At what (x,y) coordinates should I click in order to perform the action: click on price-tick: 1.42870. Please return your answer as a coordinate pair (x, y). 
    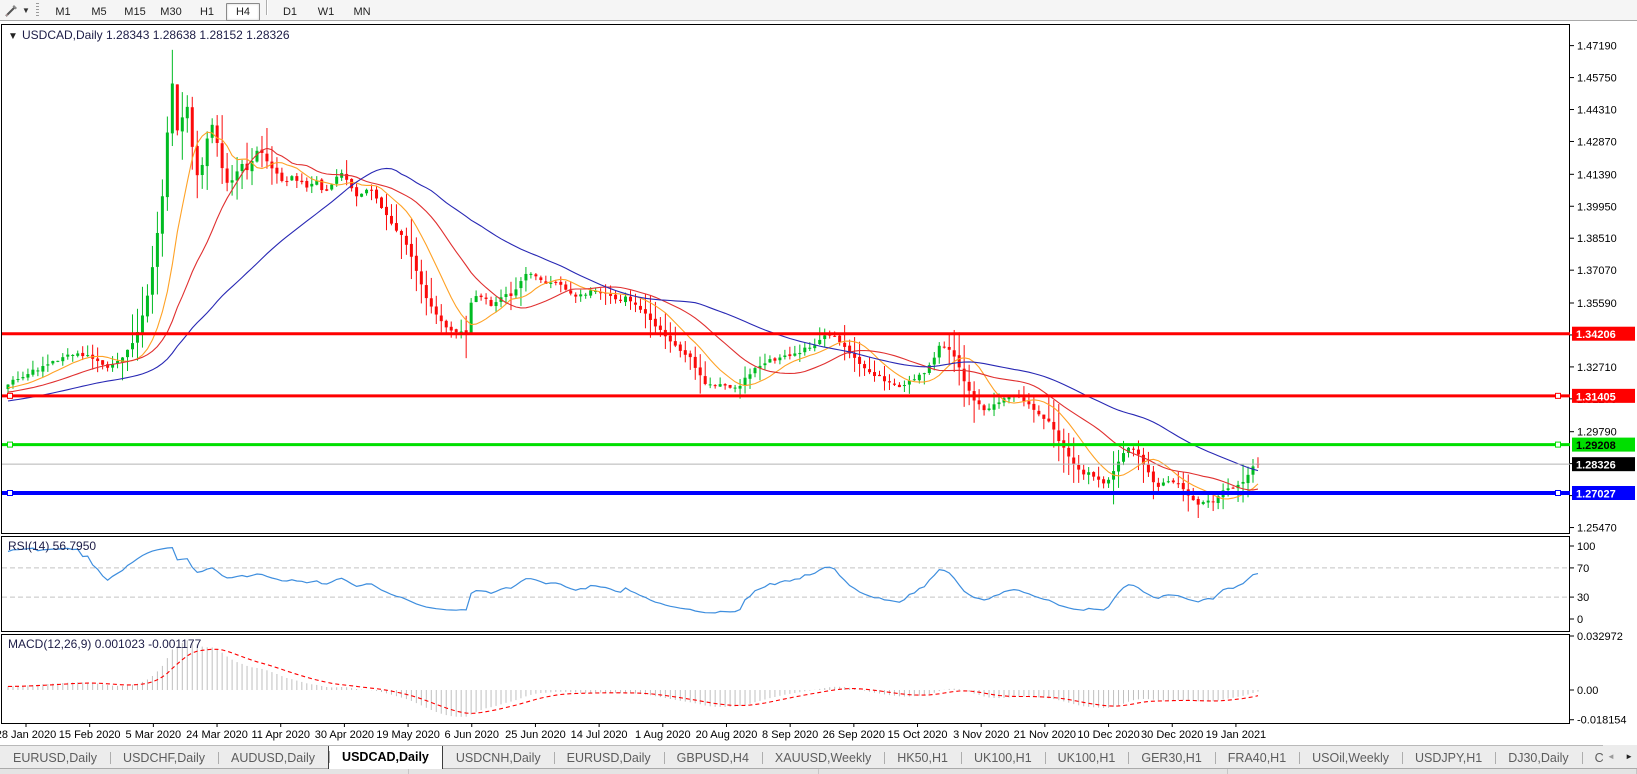
    Looking at the image, I should click on (1597, 142).